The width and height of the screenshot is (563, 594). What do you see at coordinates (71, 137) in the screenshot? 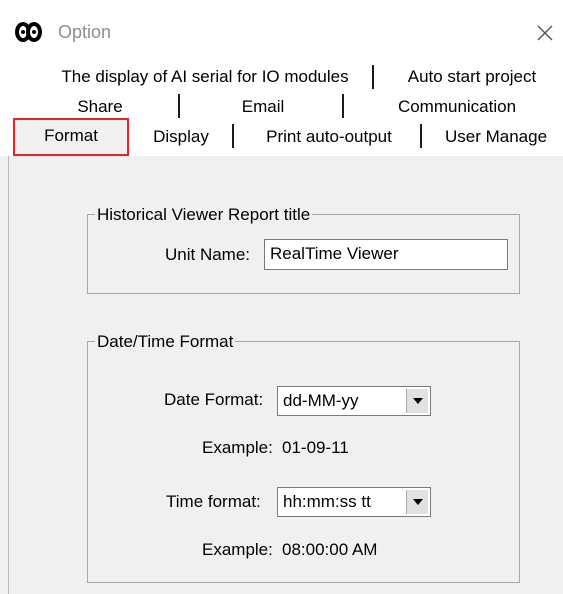
I see `tab-format: Format` at bounding box center [71, 137].